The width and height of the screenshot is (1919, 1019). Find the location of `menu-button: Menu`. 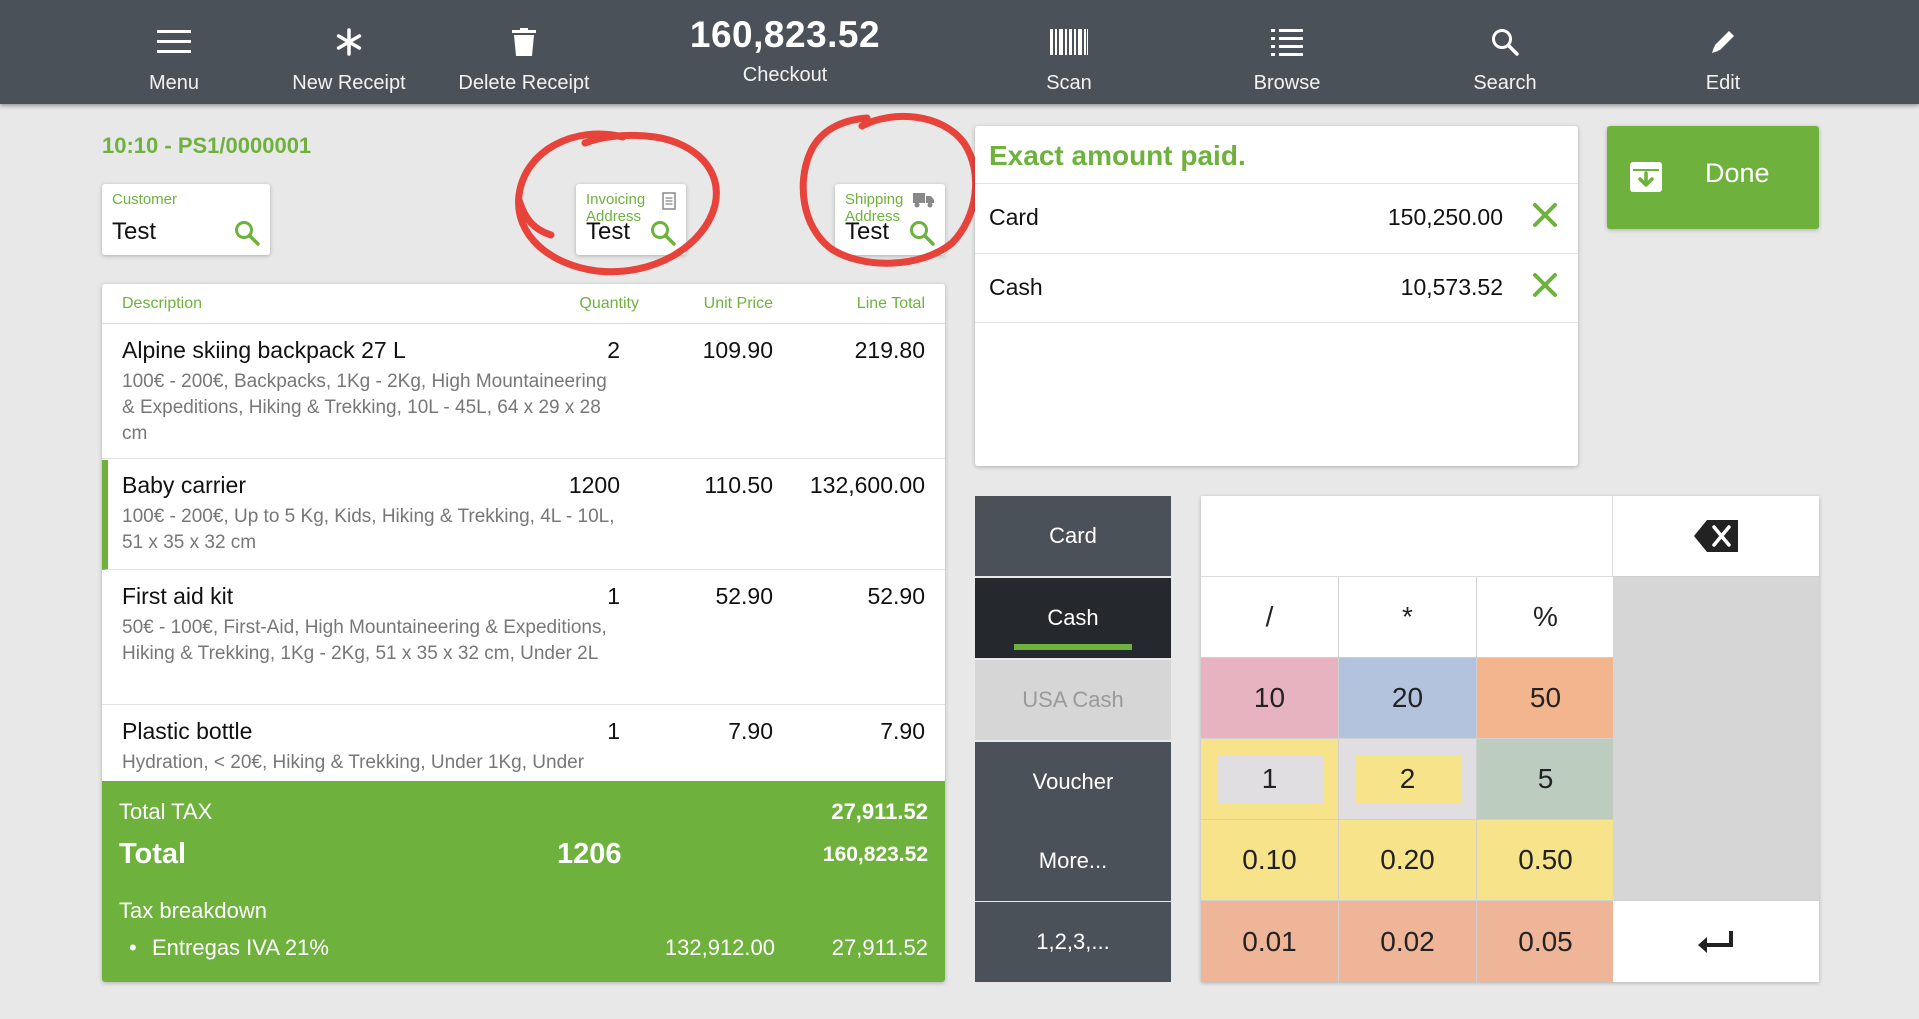

menu-button: Menu is located at coordinates (174, 52).